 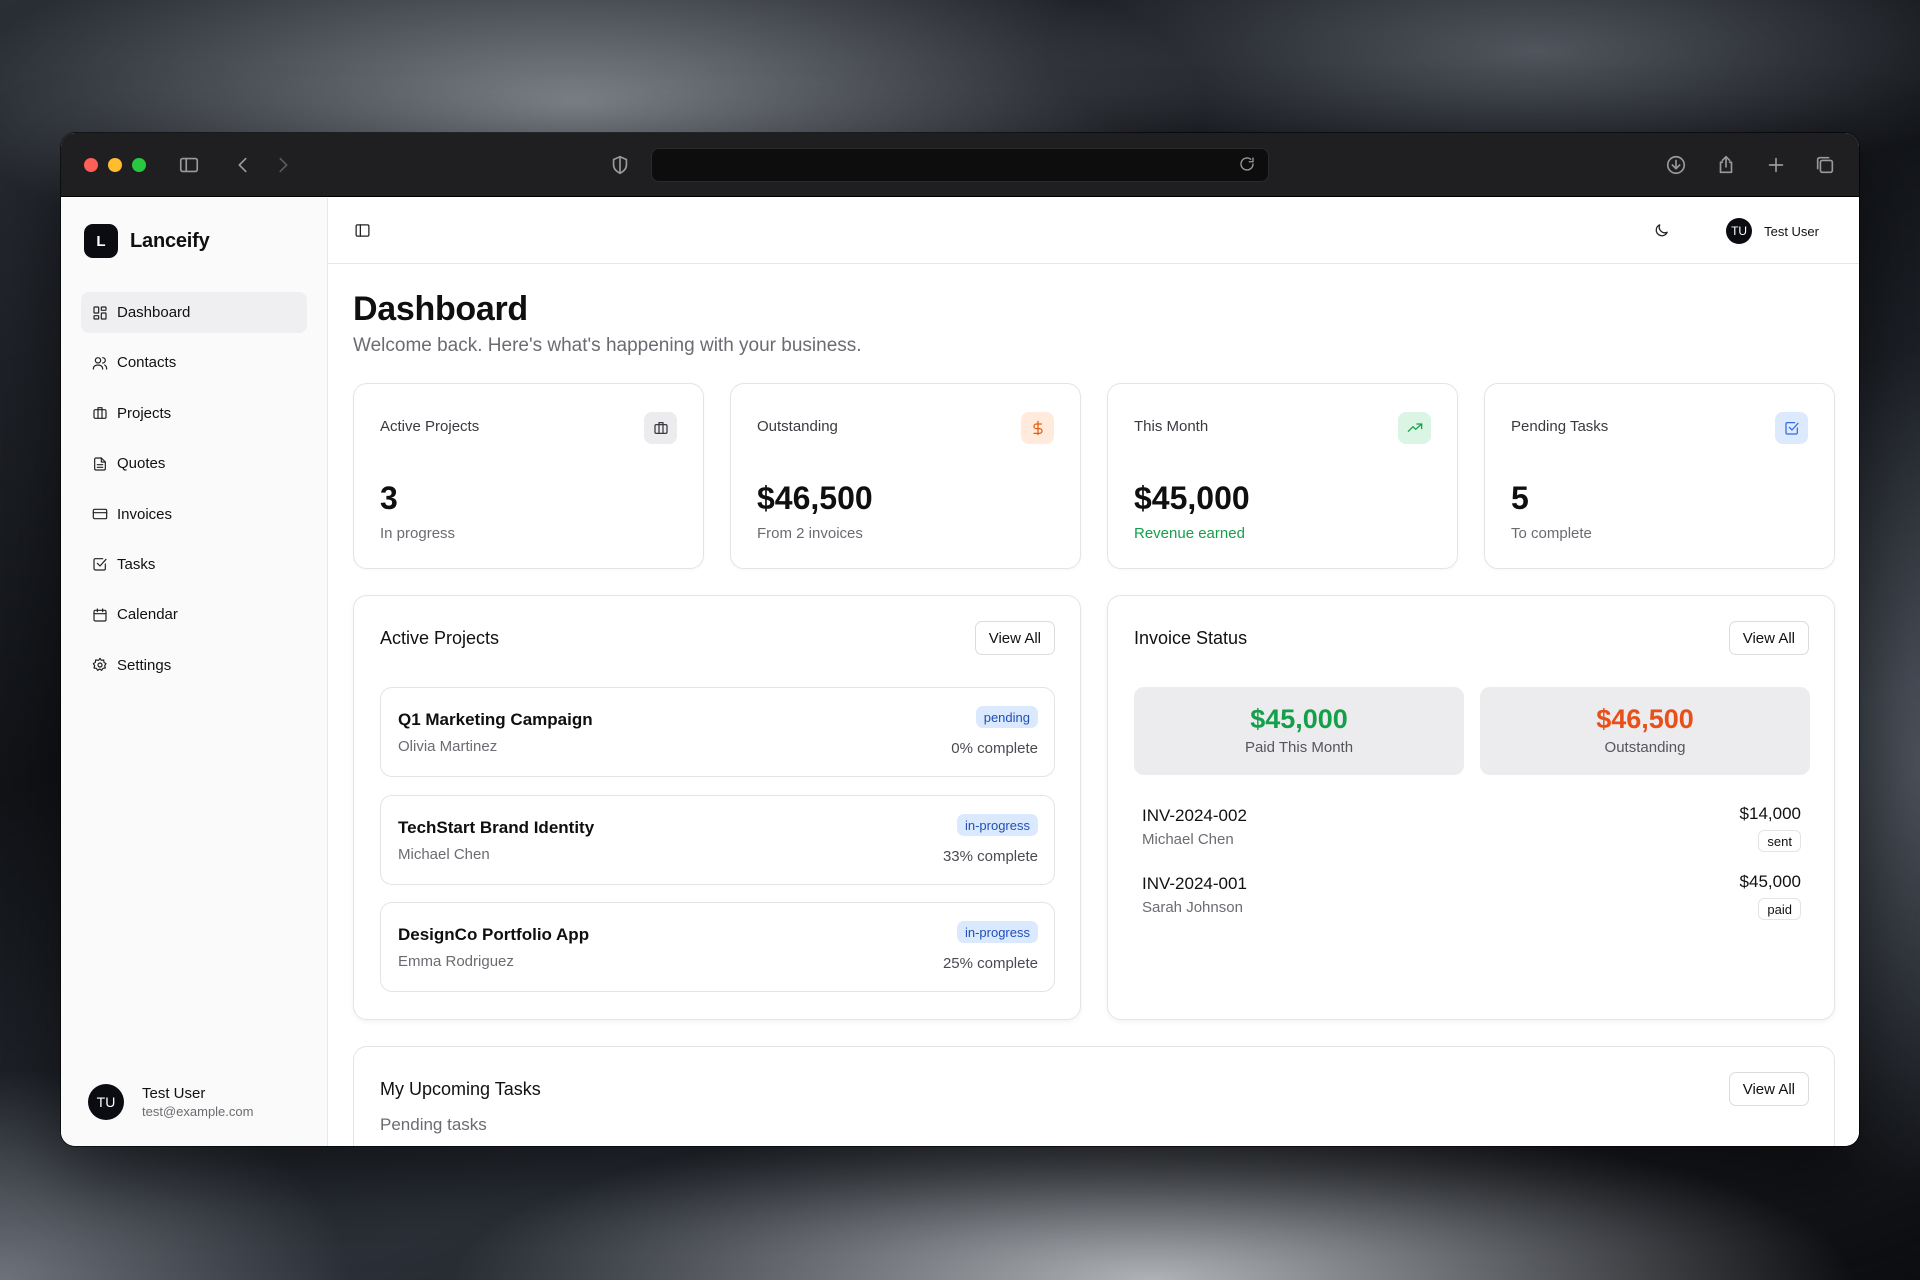 What do you see at coordinates (1768, 638) in the screenshot?
I see `view-all-invoices-button: View All` at bounding box center [1768, 638].